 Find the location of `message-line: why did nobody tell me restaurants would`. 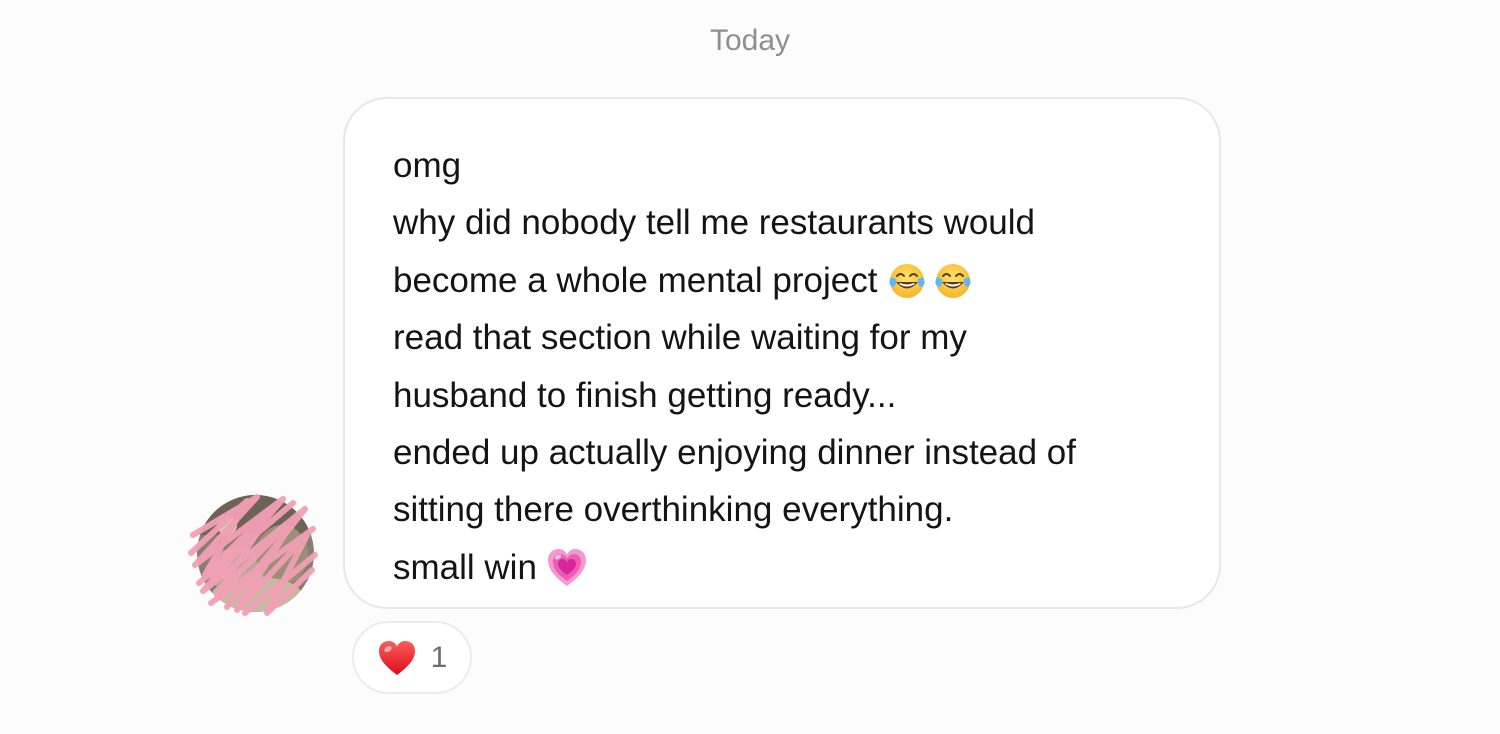

message-line: why did nobody tell me restaurants would is located at coordinates (786, 222).